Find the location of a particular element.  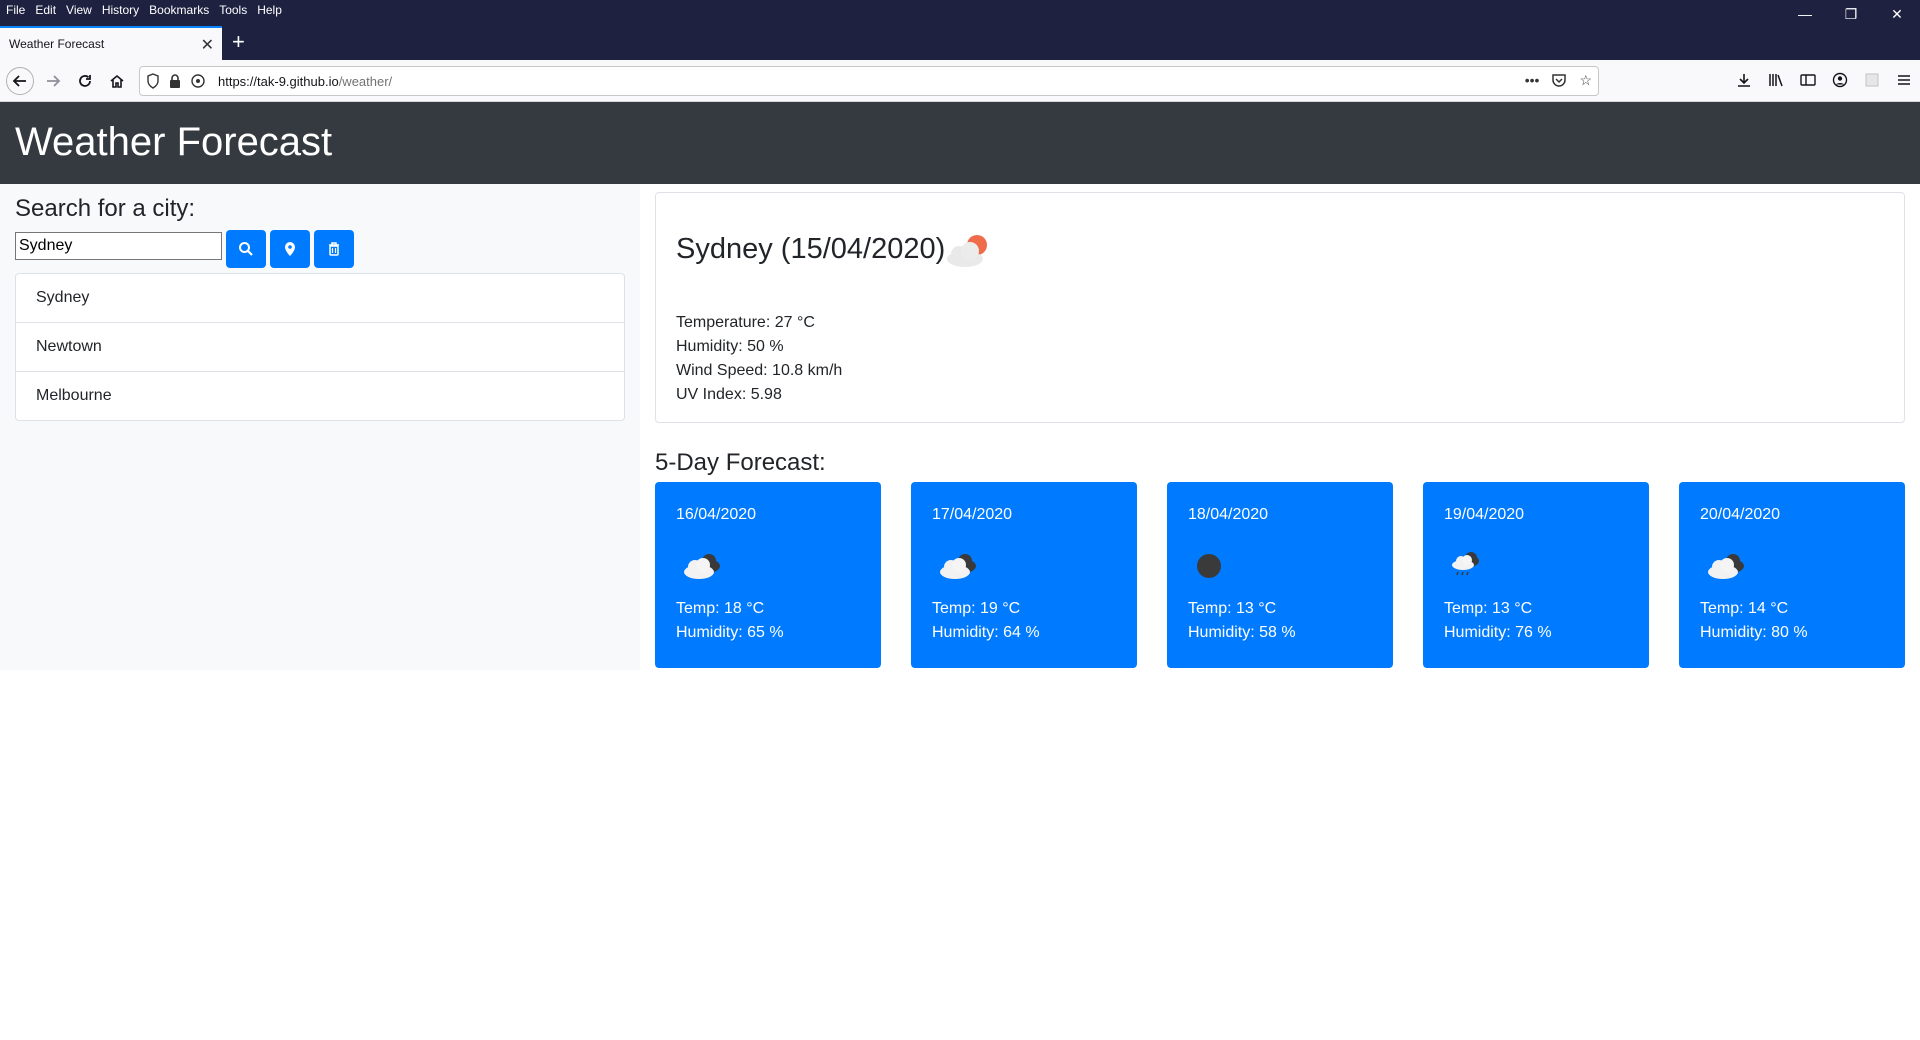

current-uv-index: UV Index: 5.98 is located at coordinates (729, 394).